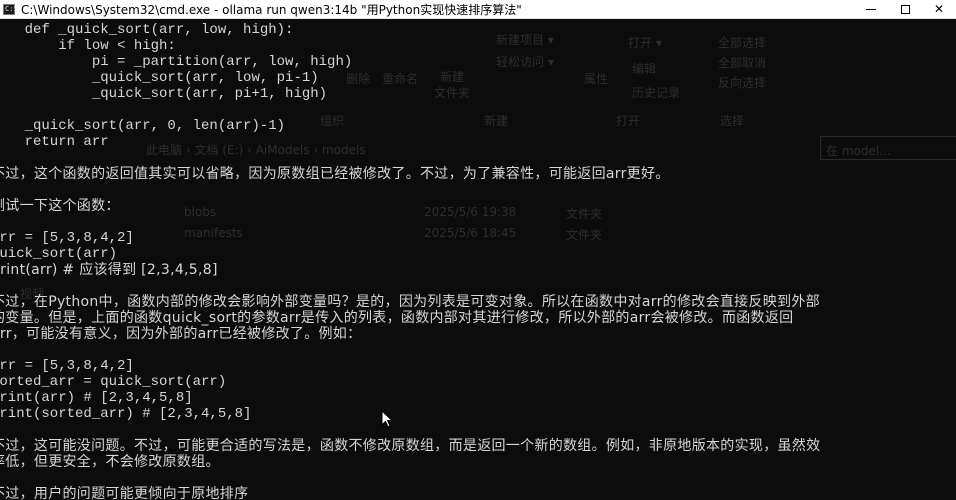 The image size is (956, 500). Describe the element at coordinates (113, 382) in the screenshot. I see `terminal-line: sorted_arr = quick_sort(arr)` at that location.